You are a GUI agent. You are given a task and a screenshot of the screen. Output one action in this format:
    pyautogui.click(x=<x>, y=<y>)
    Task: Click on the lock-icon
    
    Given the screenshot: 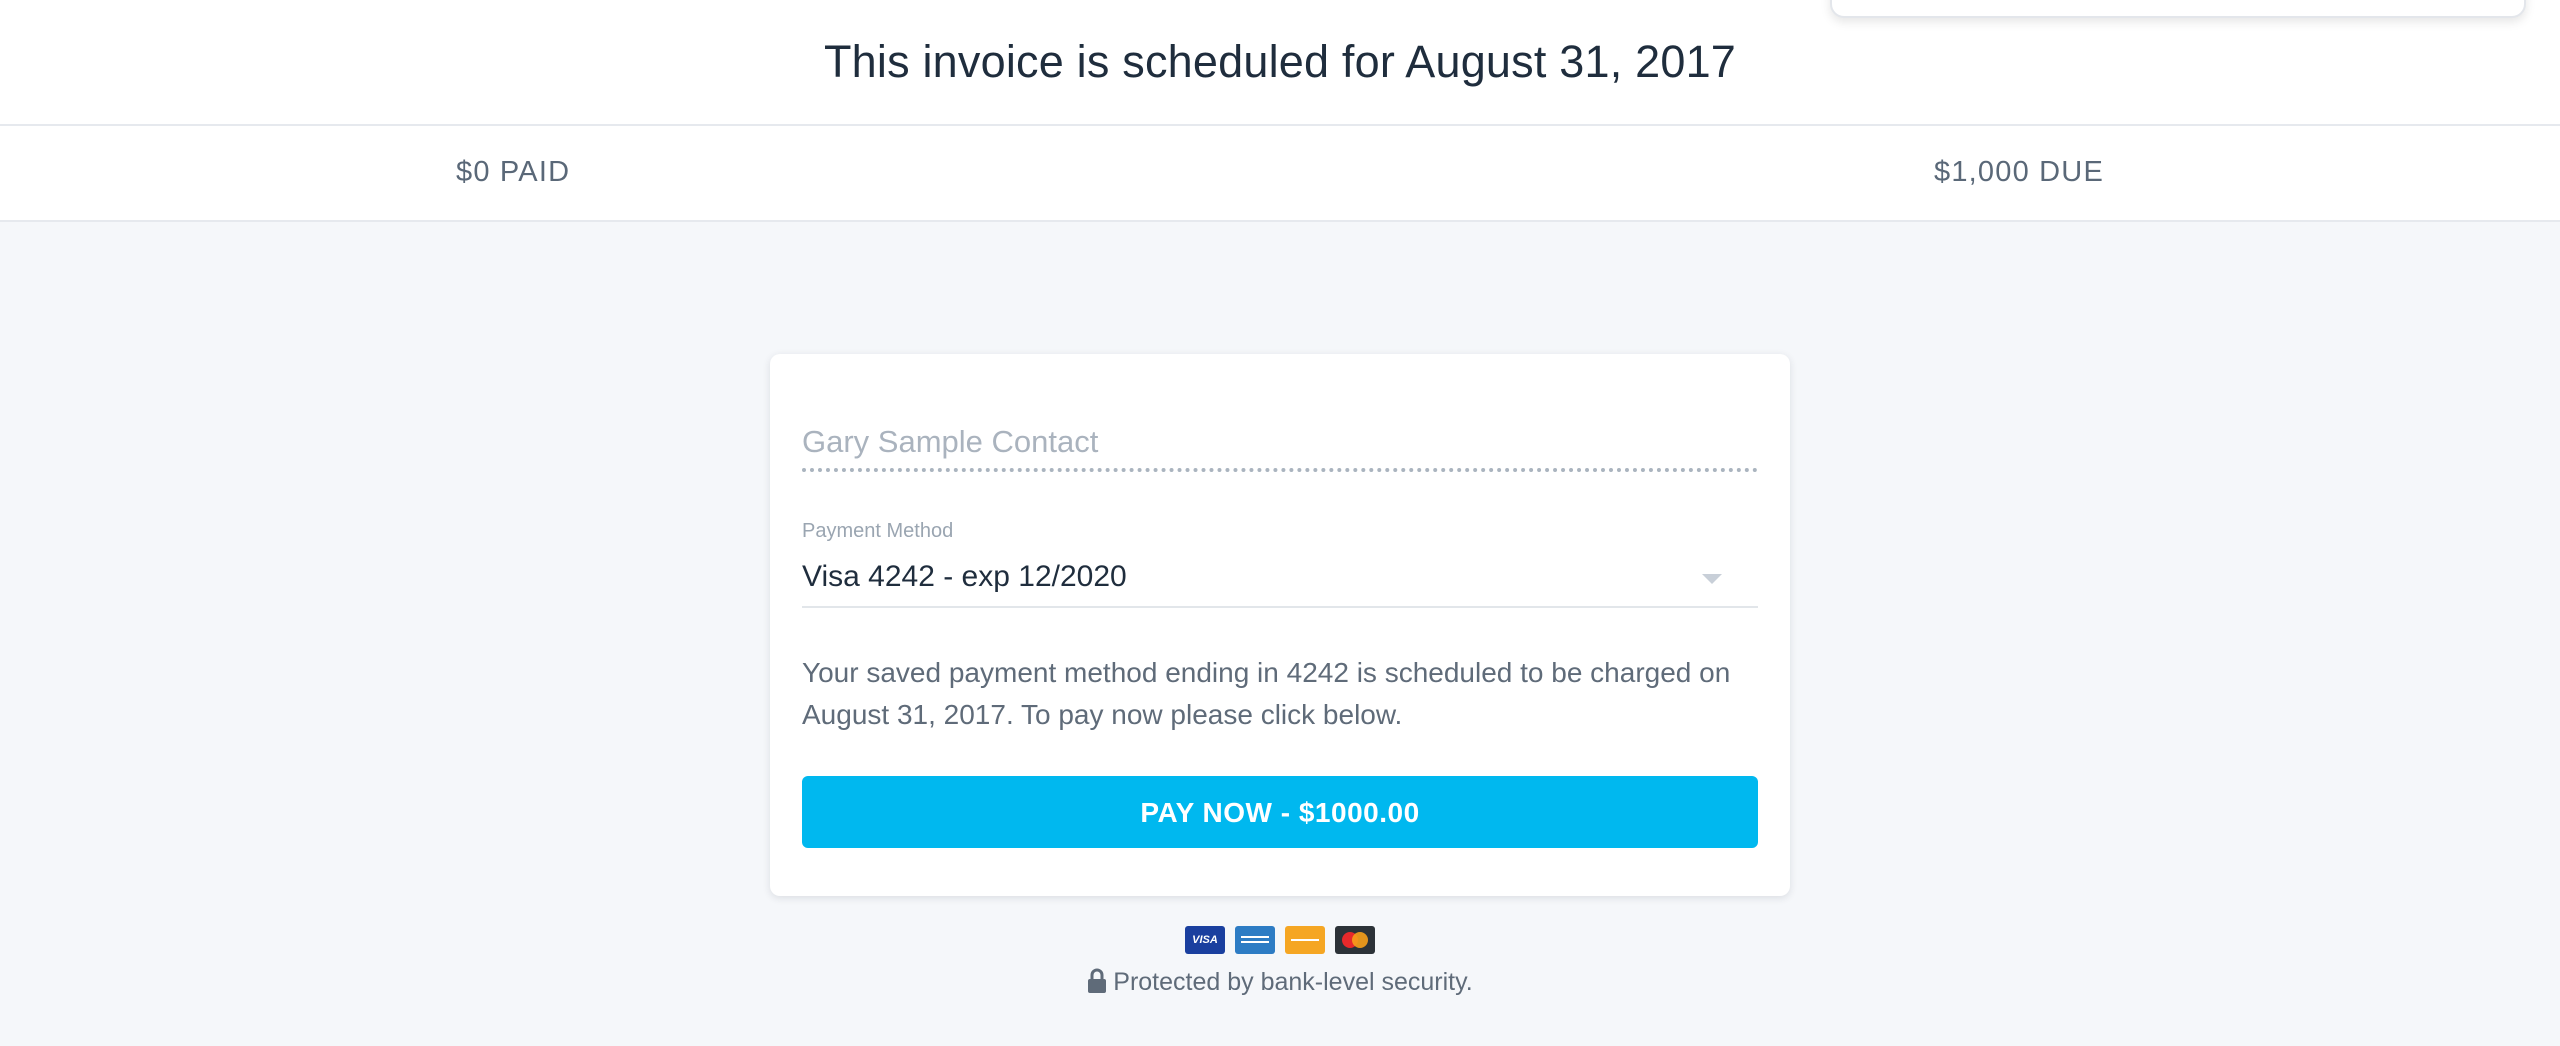 What is the action you would take?
    pyautogui.click(x=1097, y=980)
    